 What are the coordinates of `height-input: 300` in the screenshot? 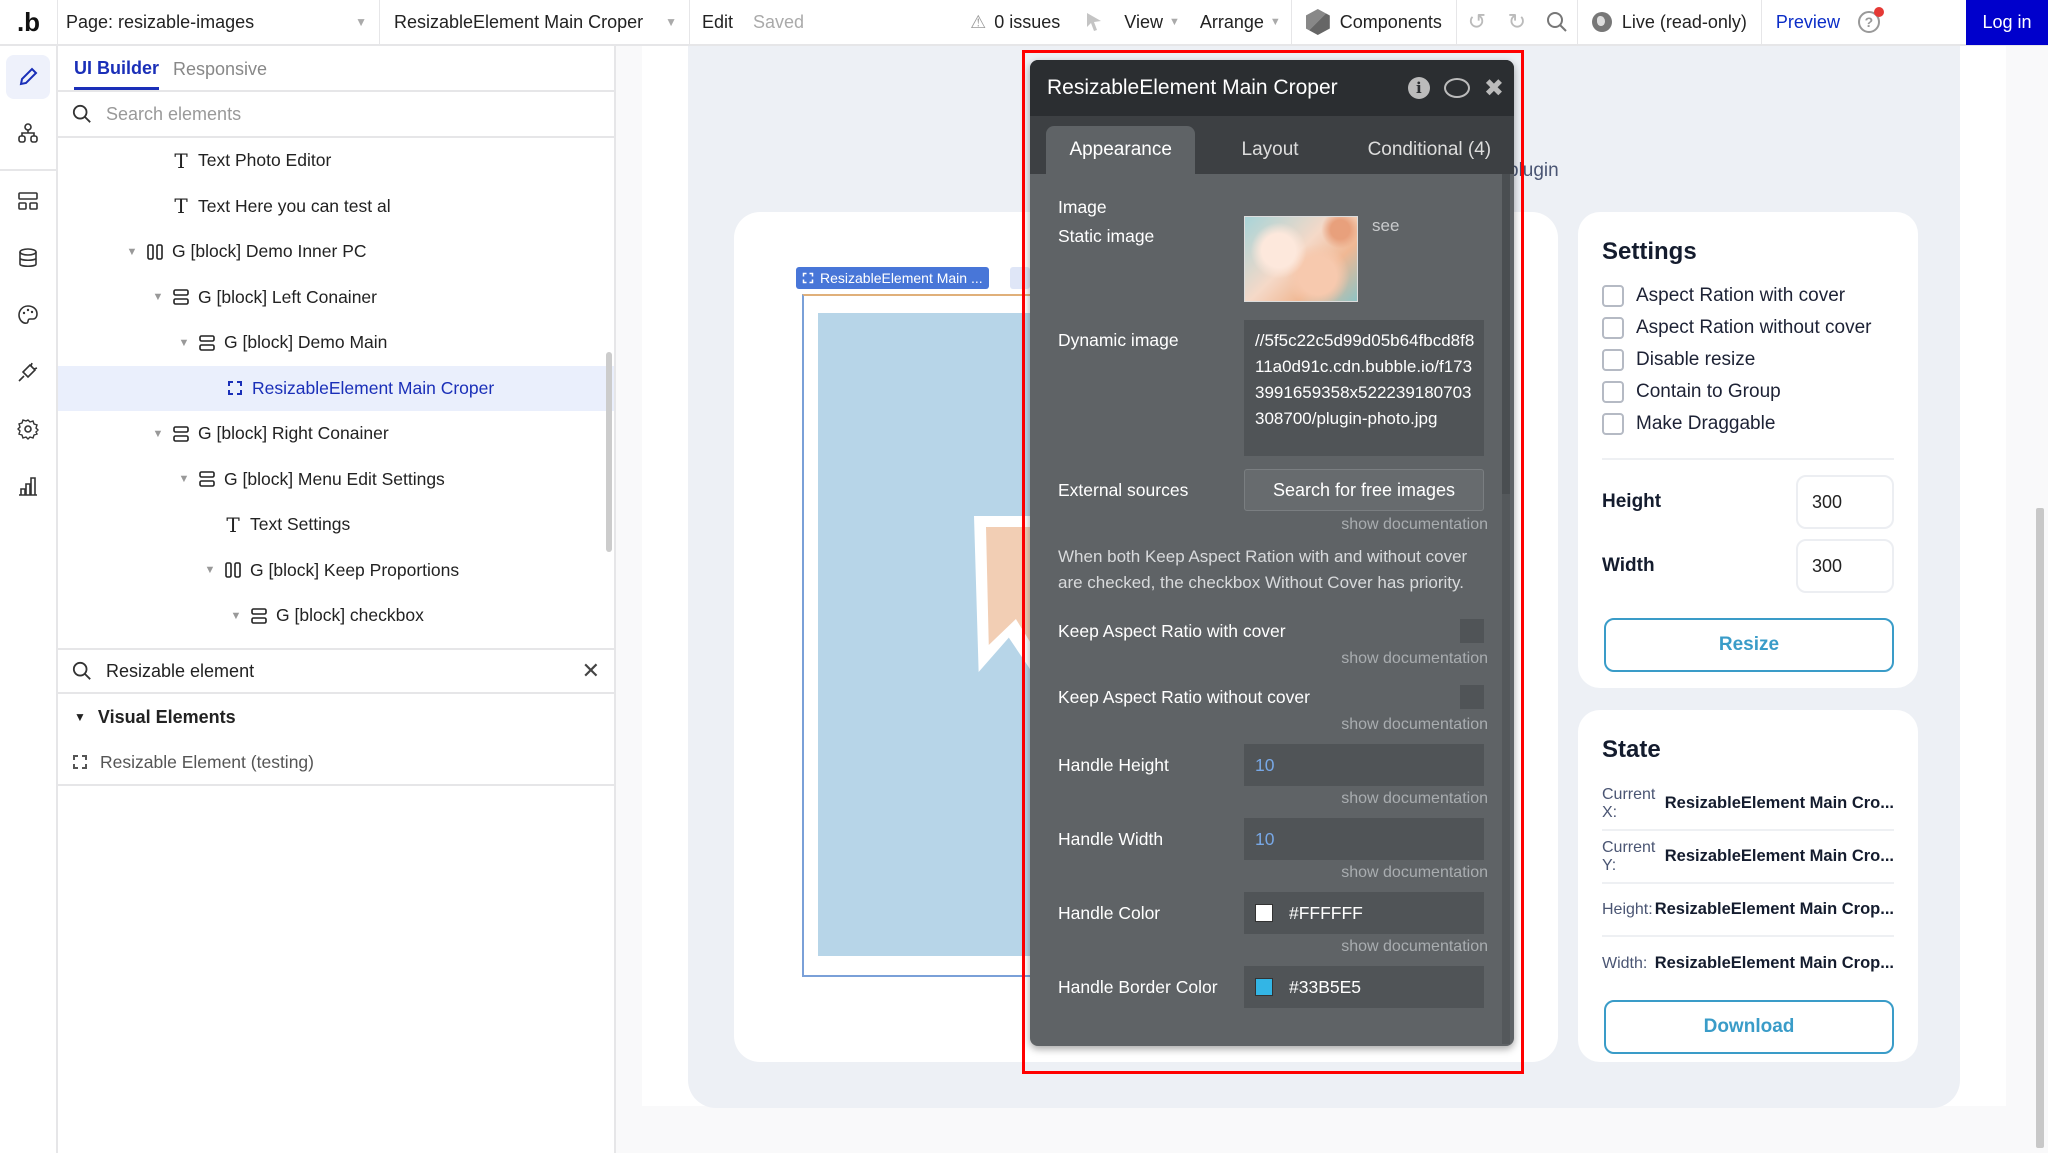 It's located at (1845, 502).